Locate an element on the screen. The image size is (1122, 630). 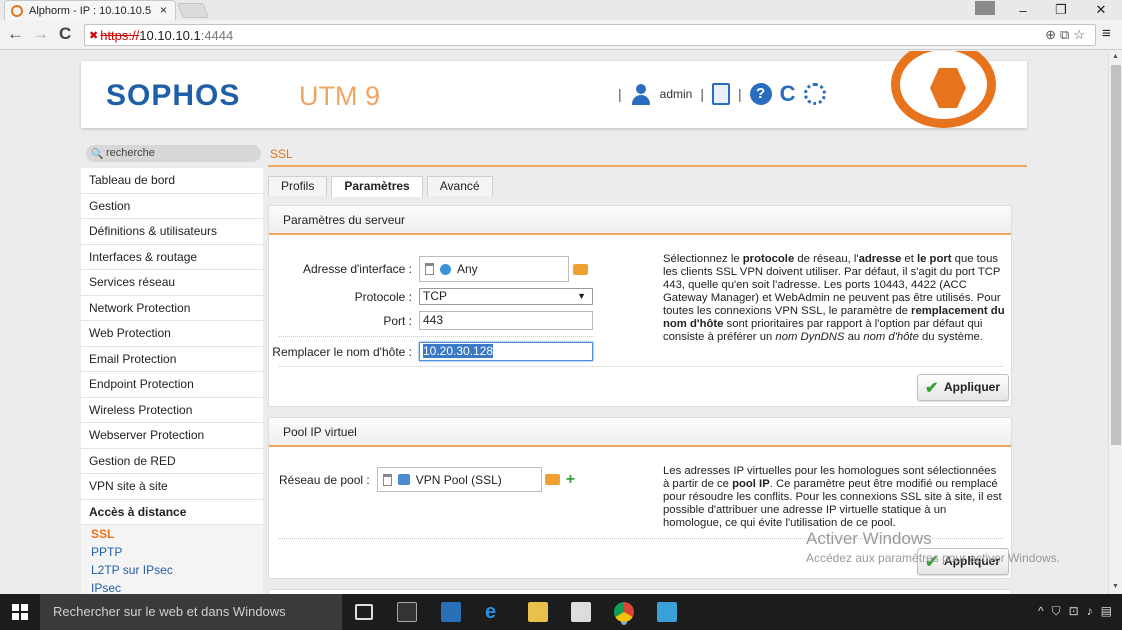
sidebar-item: Services réseau is located at coordinates (172, 283).